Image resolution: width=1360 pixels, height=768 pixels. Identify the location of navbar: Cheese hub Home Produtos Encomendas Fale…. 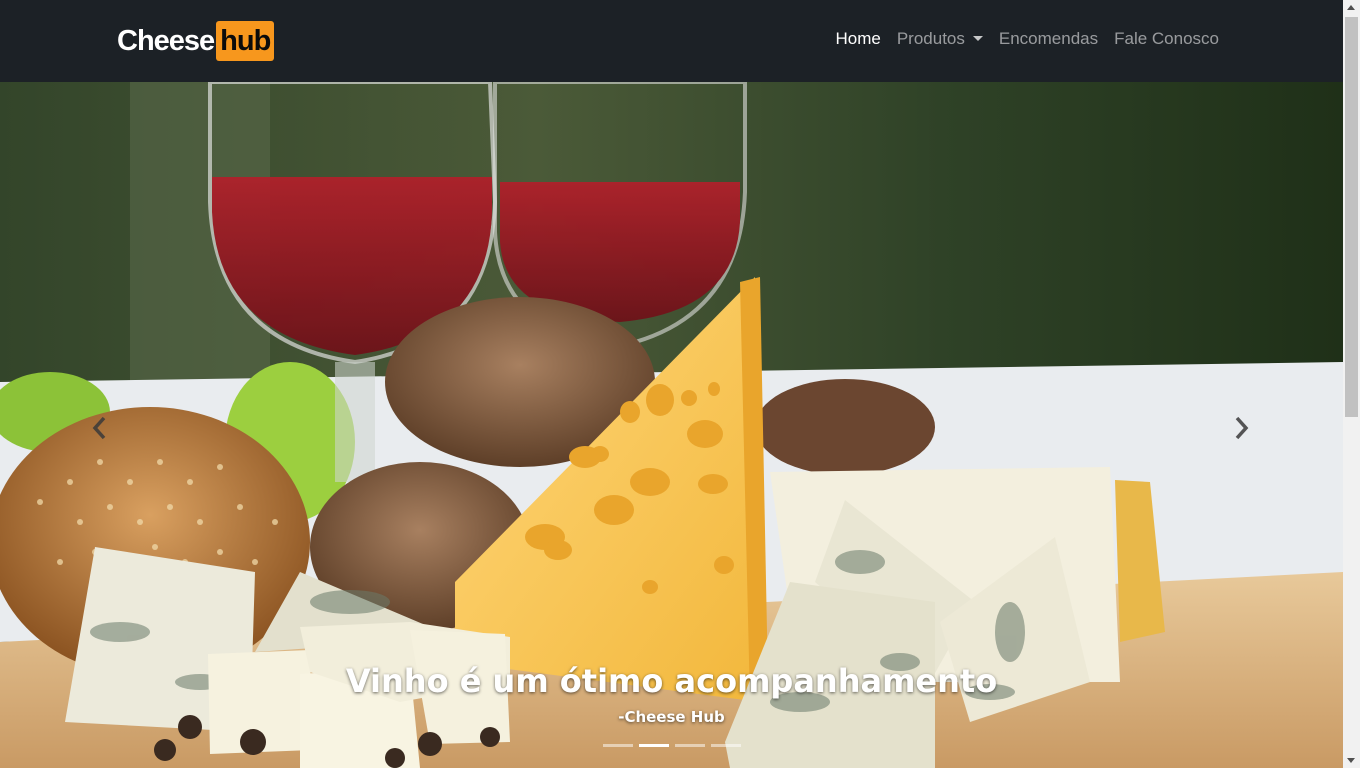
(671, 41).